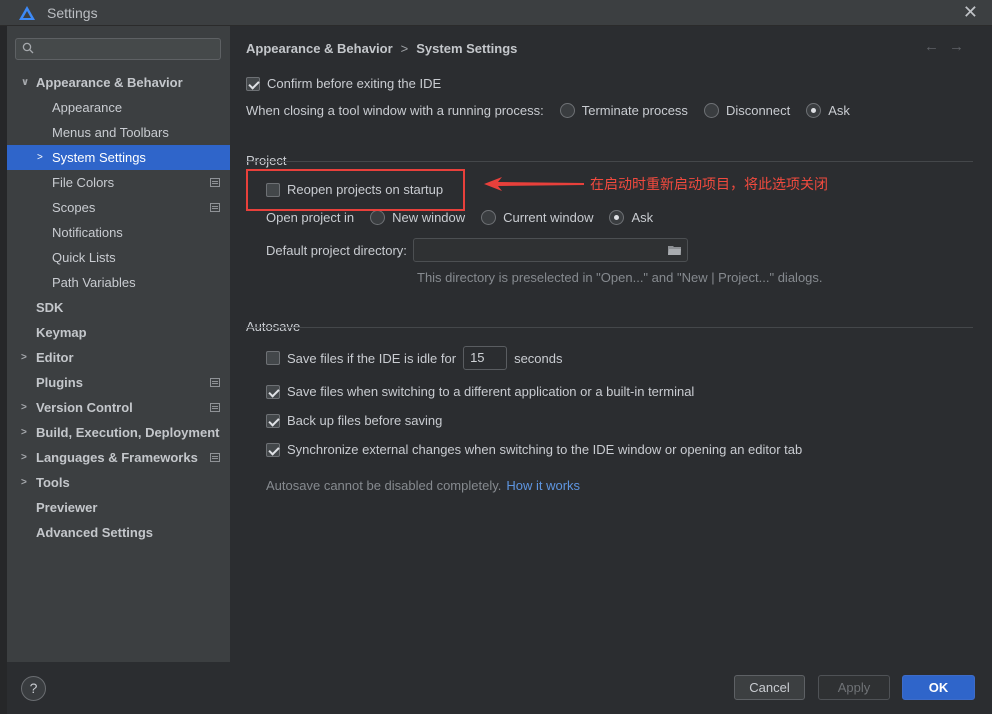  Describe the element at coordinates (84, 257) in the screenshot. I see `sidebar-item-label: Quick Lists` at that location.